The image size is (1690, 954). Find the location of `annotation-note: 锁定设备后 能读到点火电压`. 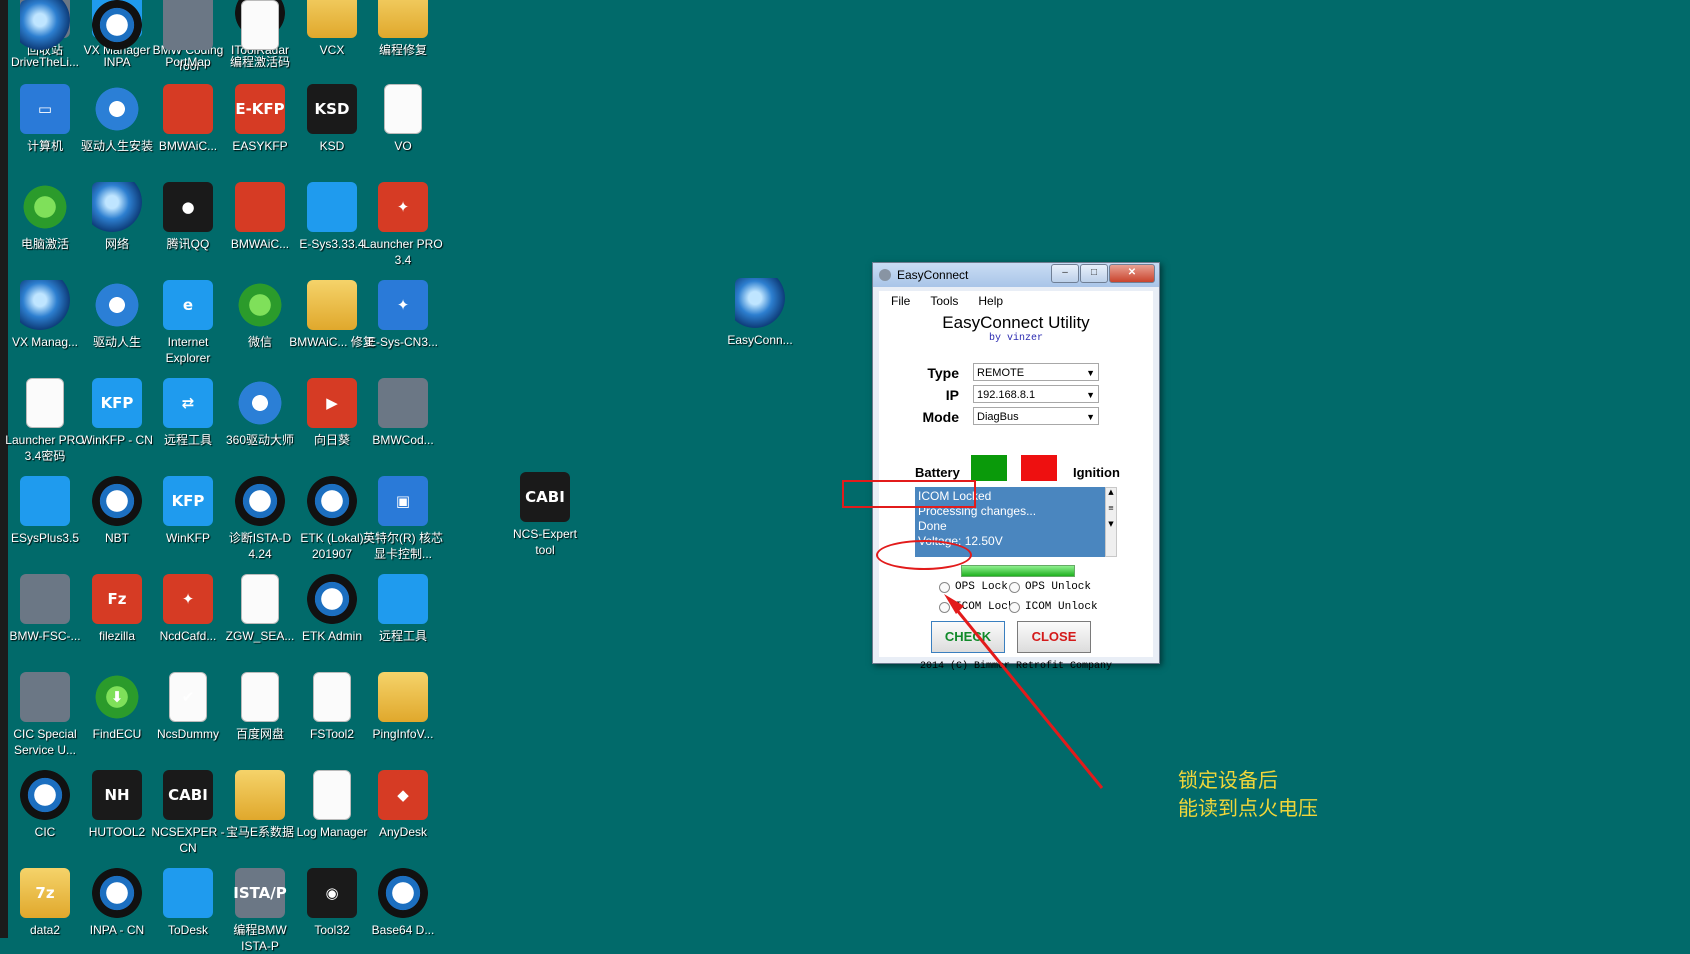

annotation-note: 锁定设备后 能读到点火电压 is located at coordinates (1248, 794).